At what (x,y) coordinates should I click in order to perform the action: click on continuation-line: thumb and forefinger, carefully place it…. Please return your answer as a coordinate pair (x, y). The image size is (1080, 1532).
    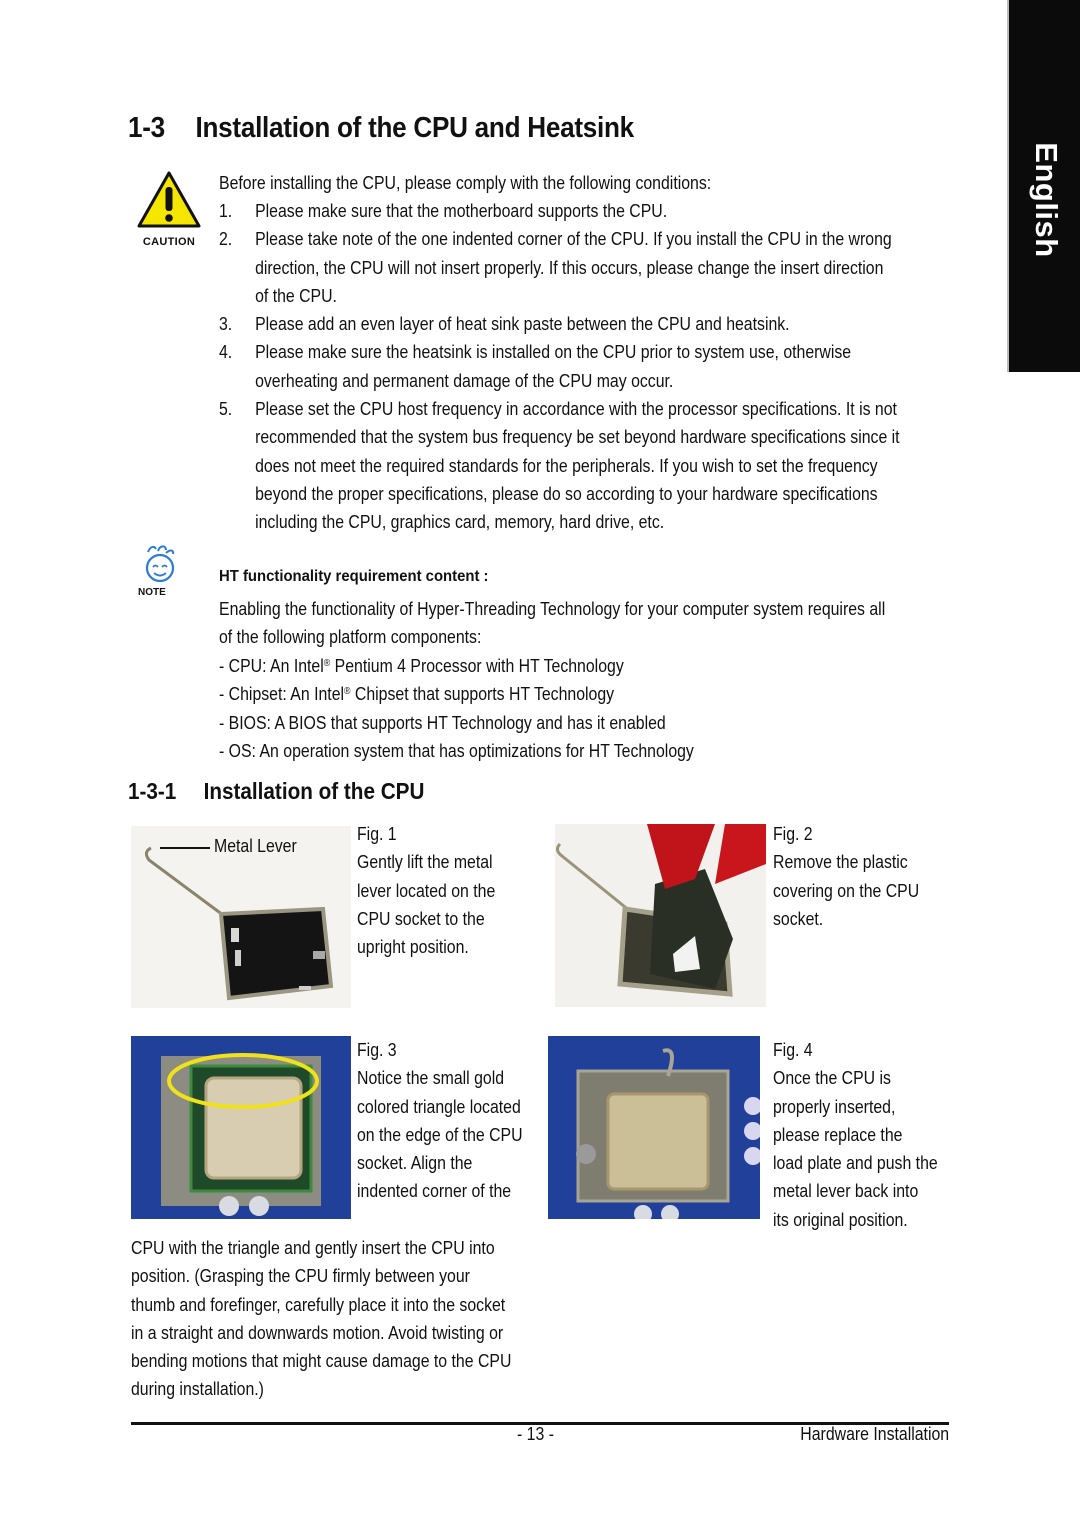
    Looking at the image, I should click on (318, 1304).